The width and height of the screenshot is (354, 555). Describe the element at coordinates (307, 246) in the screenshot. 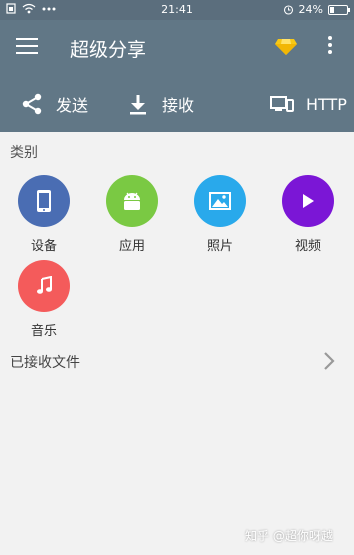

I see `category-videos-label: 视频` at that location.